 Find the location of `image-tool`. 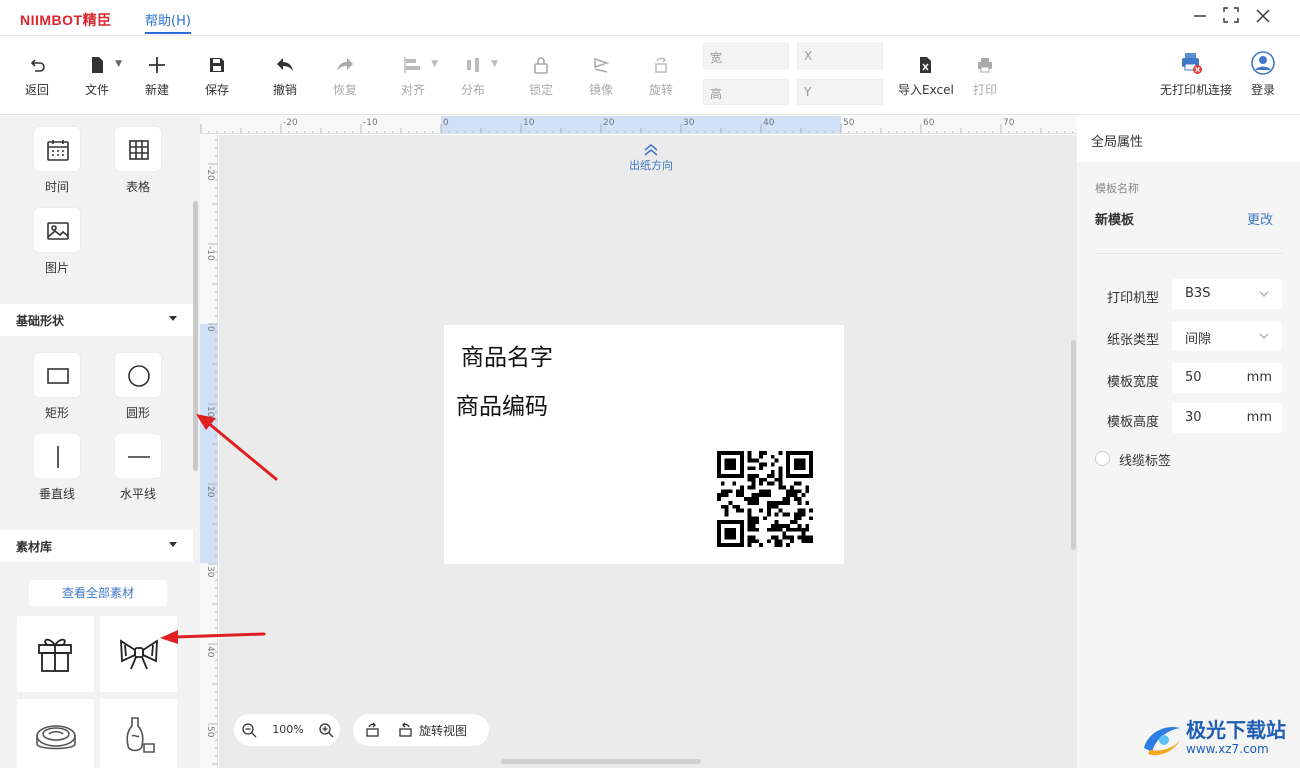

image-tool is located at coordinates (57, 230).